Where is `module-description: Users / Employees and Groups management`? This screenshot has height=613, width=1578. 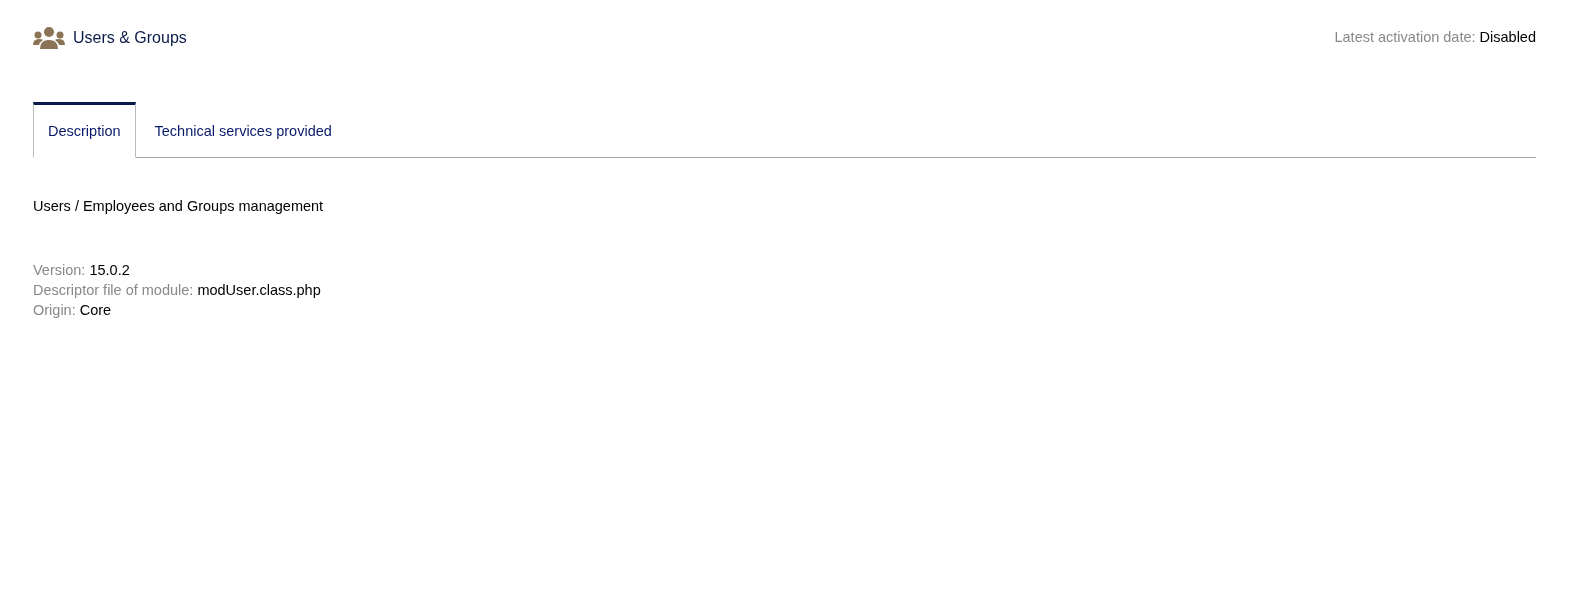
module-description: Users / Employees and Groups management is located at coordinates (179, 206).